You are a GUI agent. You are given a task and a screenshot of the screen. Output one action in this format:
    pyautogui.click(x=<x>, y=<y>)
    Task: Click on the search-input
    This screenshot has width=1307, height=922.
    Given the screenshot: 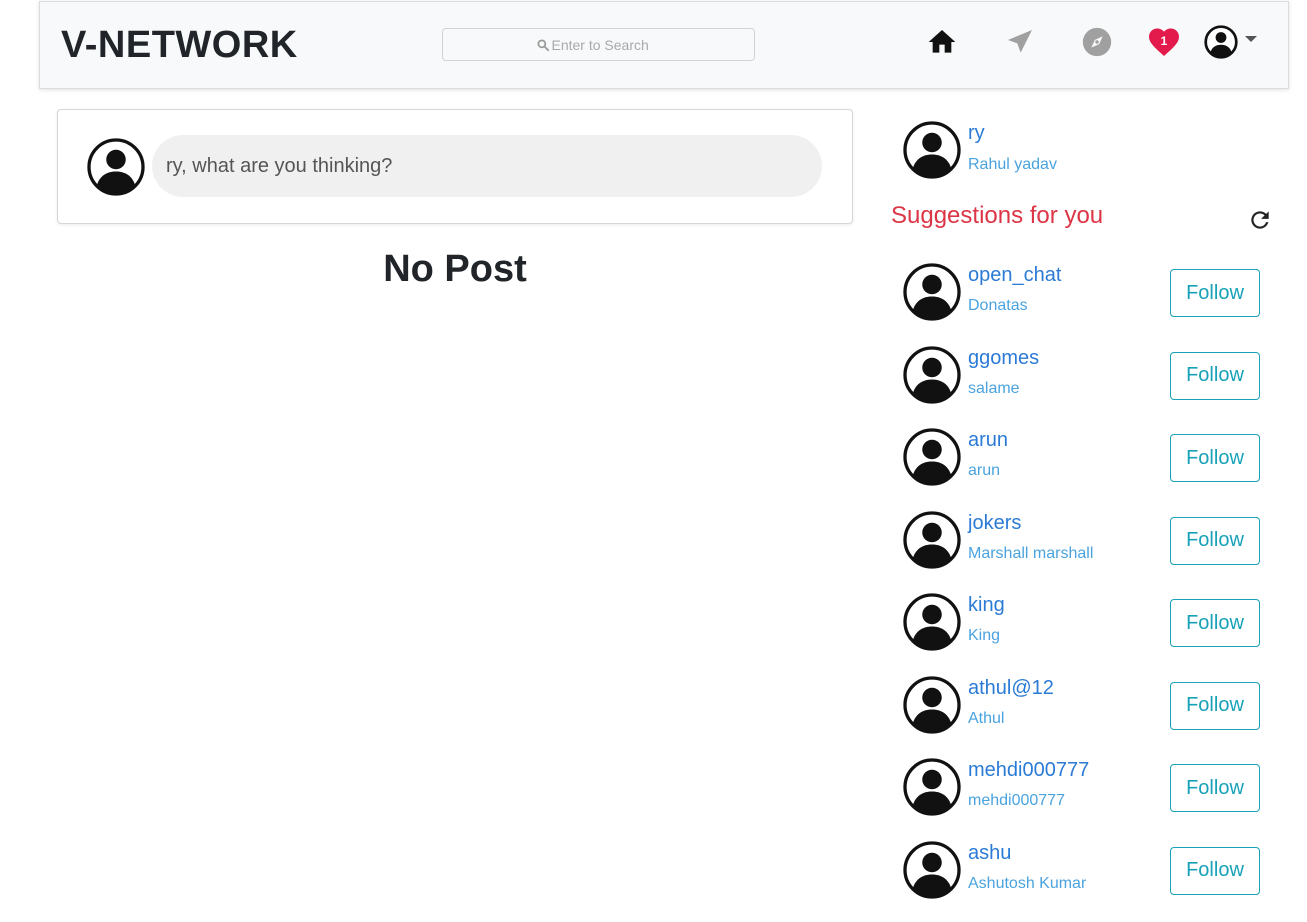 What is the action you would take?
    pyautogui.click(x=607, y=45)
    